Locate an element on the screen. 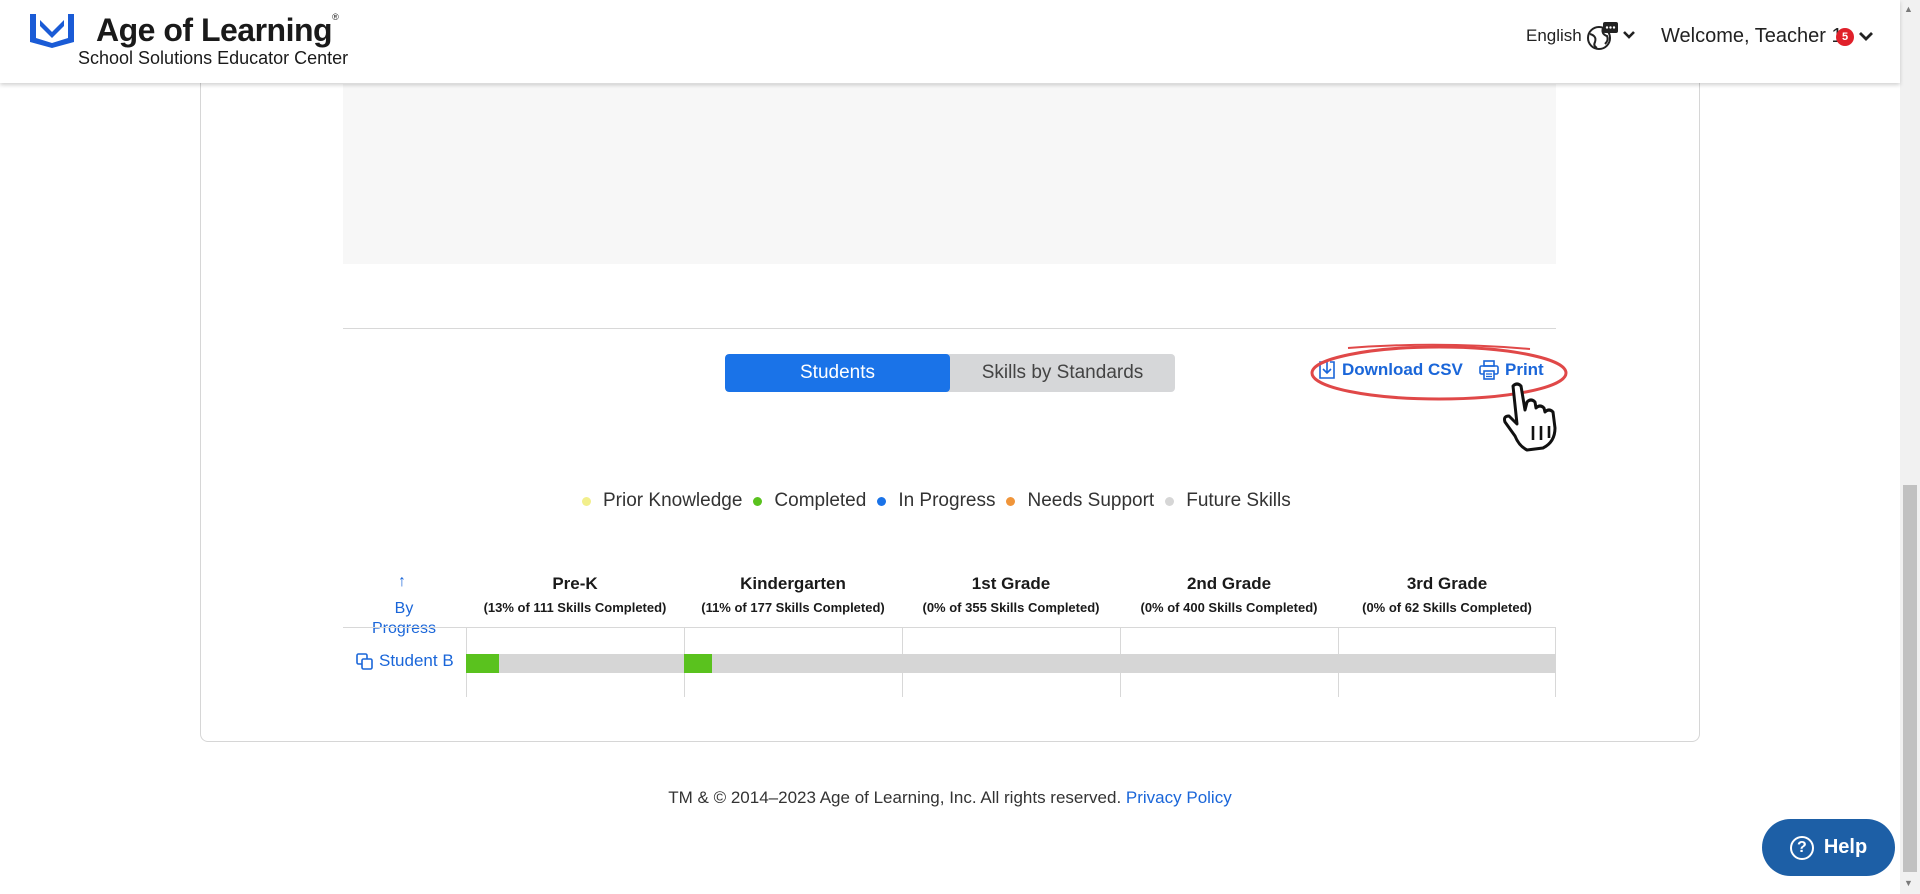 The image size is (1920, 894). brand-name-text: Age of Learning is located at coordinates (214, 30).